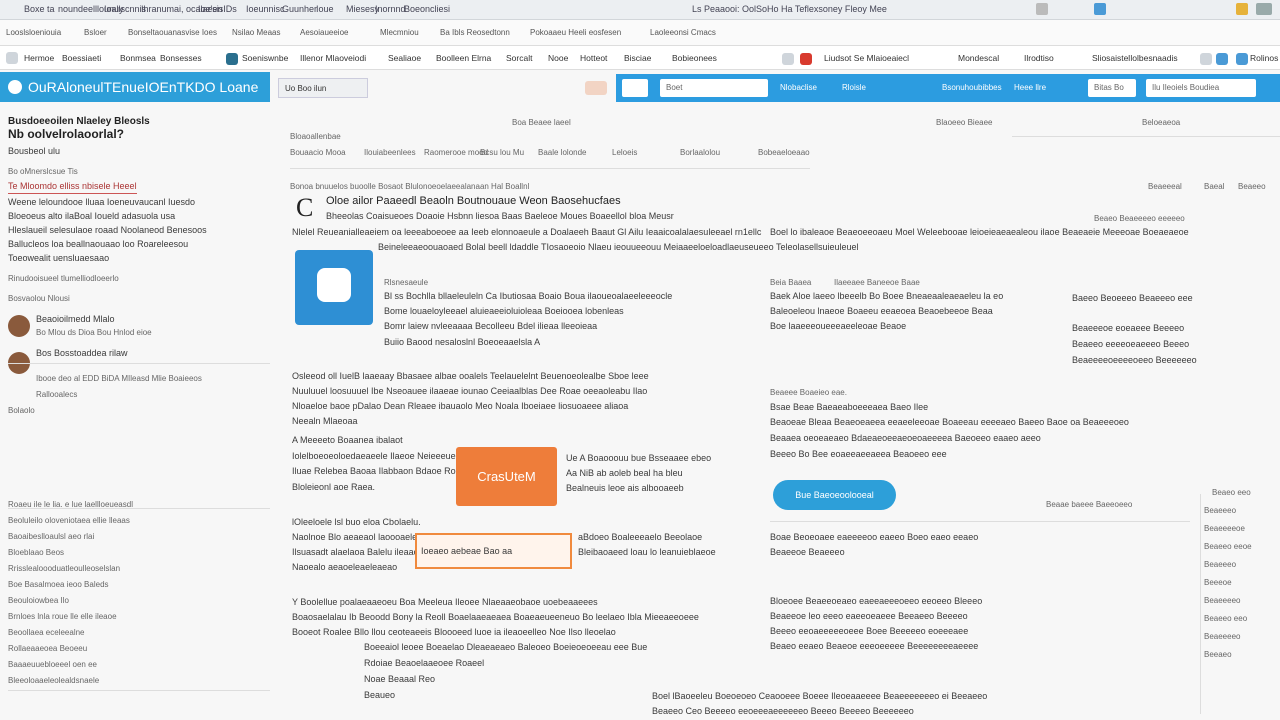 The height and width of the screenshot is (720, 1280). Describe the element at coordinates (1153, 58) in the screenshot. I see `toolbar-item: Ilolbesnaadis` at that location.